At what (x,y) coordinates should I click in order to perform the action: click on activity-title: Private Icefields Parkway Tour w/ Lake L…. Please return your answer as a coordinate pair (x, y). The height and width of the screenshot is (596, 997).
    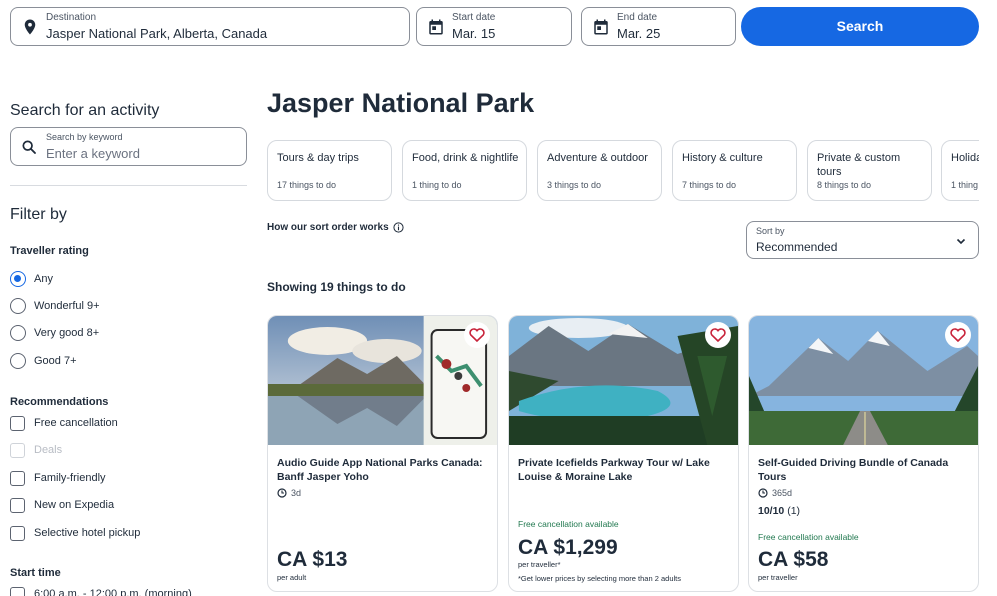
    Looking at the image, I should click on (614, 470).